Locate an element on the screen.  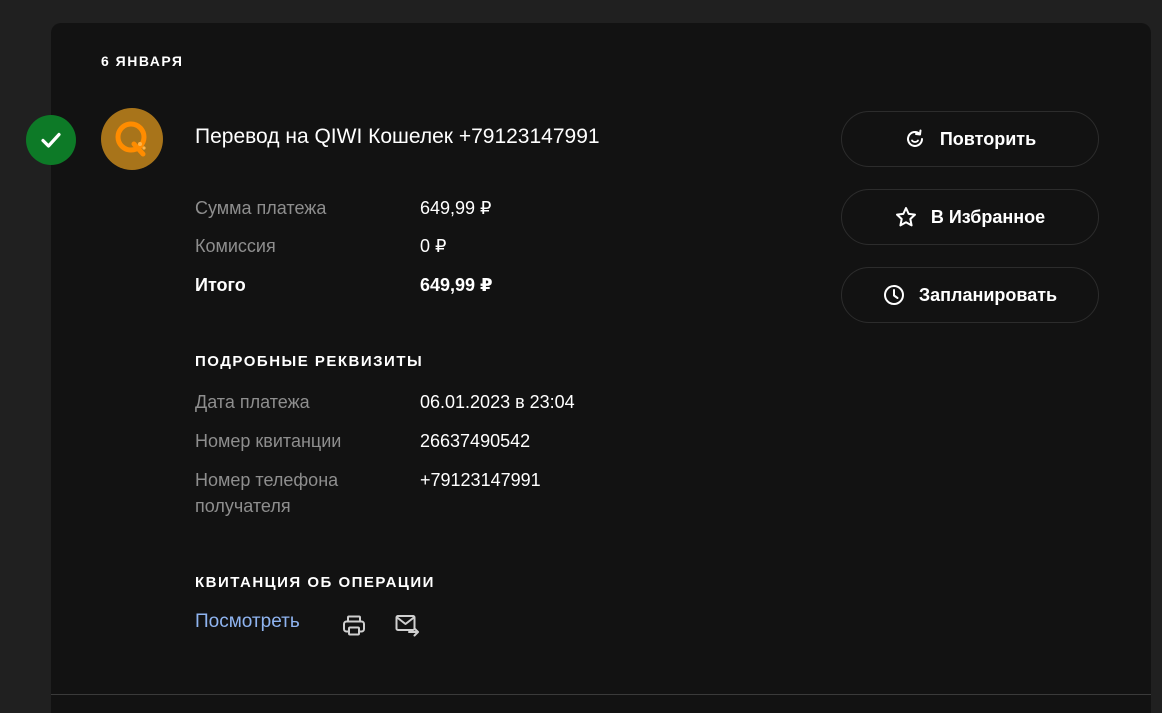
repeat-button: Повторить is located at coordinates (970, 139).